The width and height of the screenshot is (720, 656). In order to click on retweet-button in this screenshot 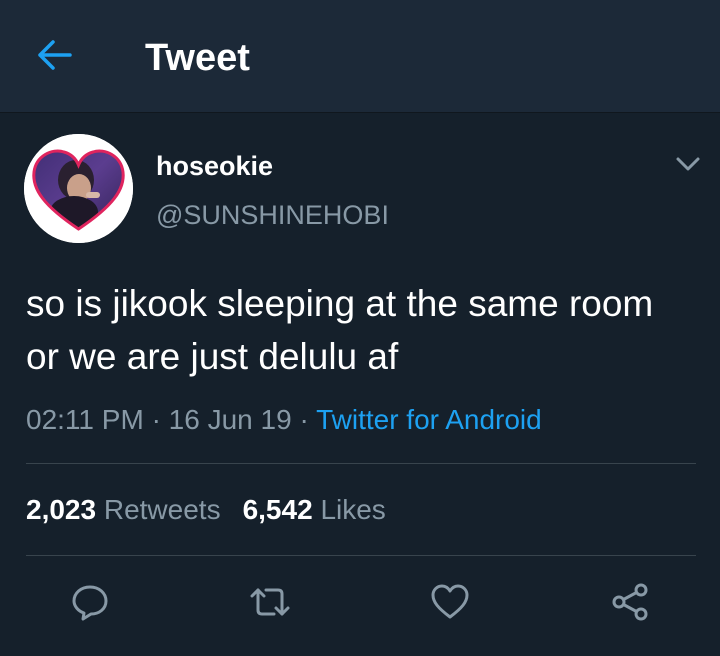, I will do `click(270, 604)`.